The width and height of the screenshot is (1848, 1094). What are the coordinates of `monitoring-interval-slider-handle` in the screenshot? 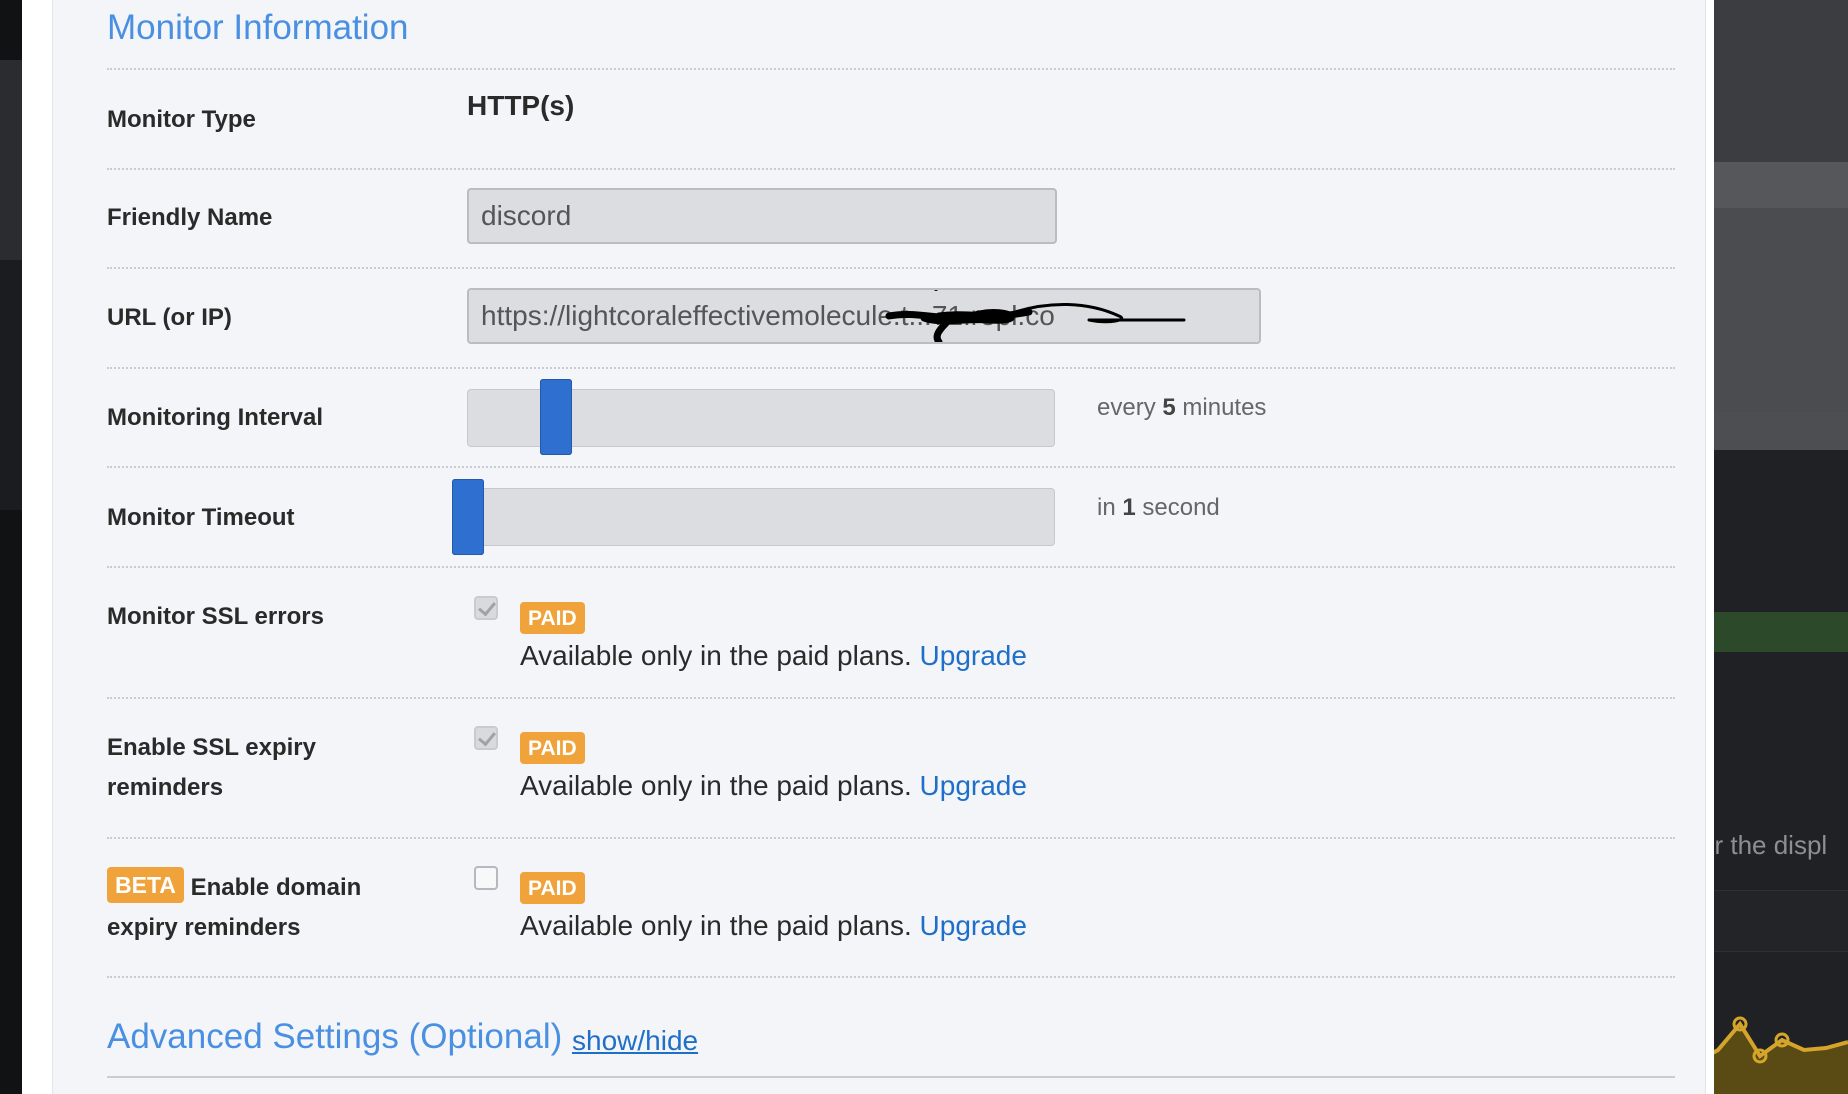 It's located at (556, 417).